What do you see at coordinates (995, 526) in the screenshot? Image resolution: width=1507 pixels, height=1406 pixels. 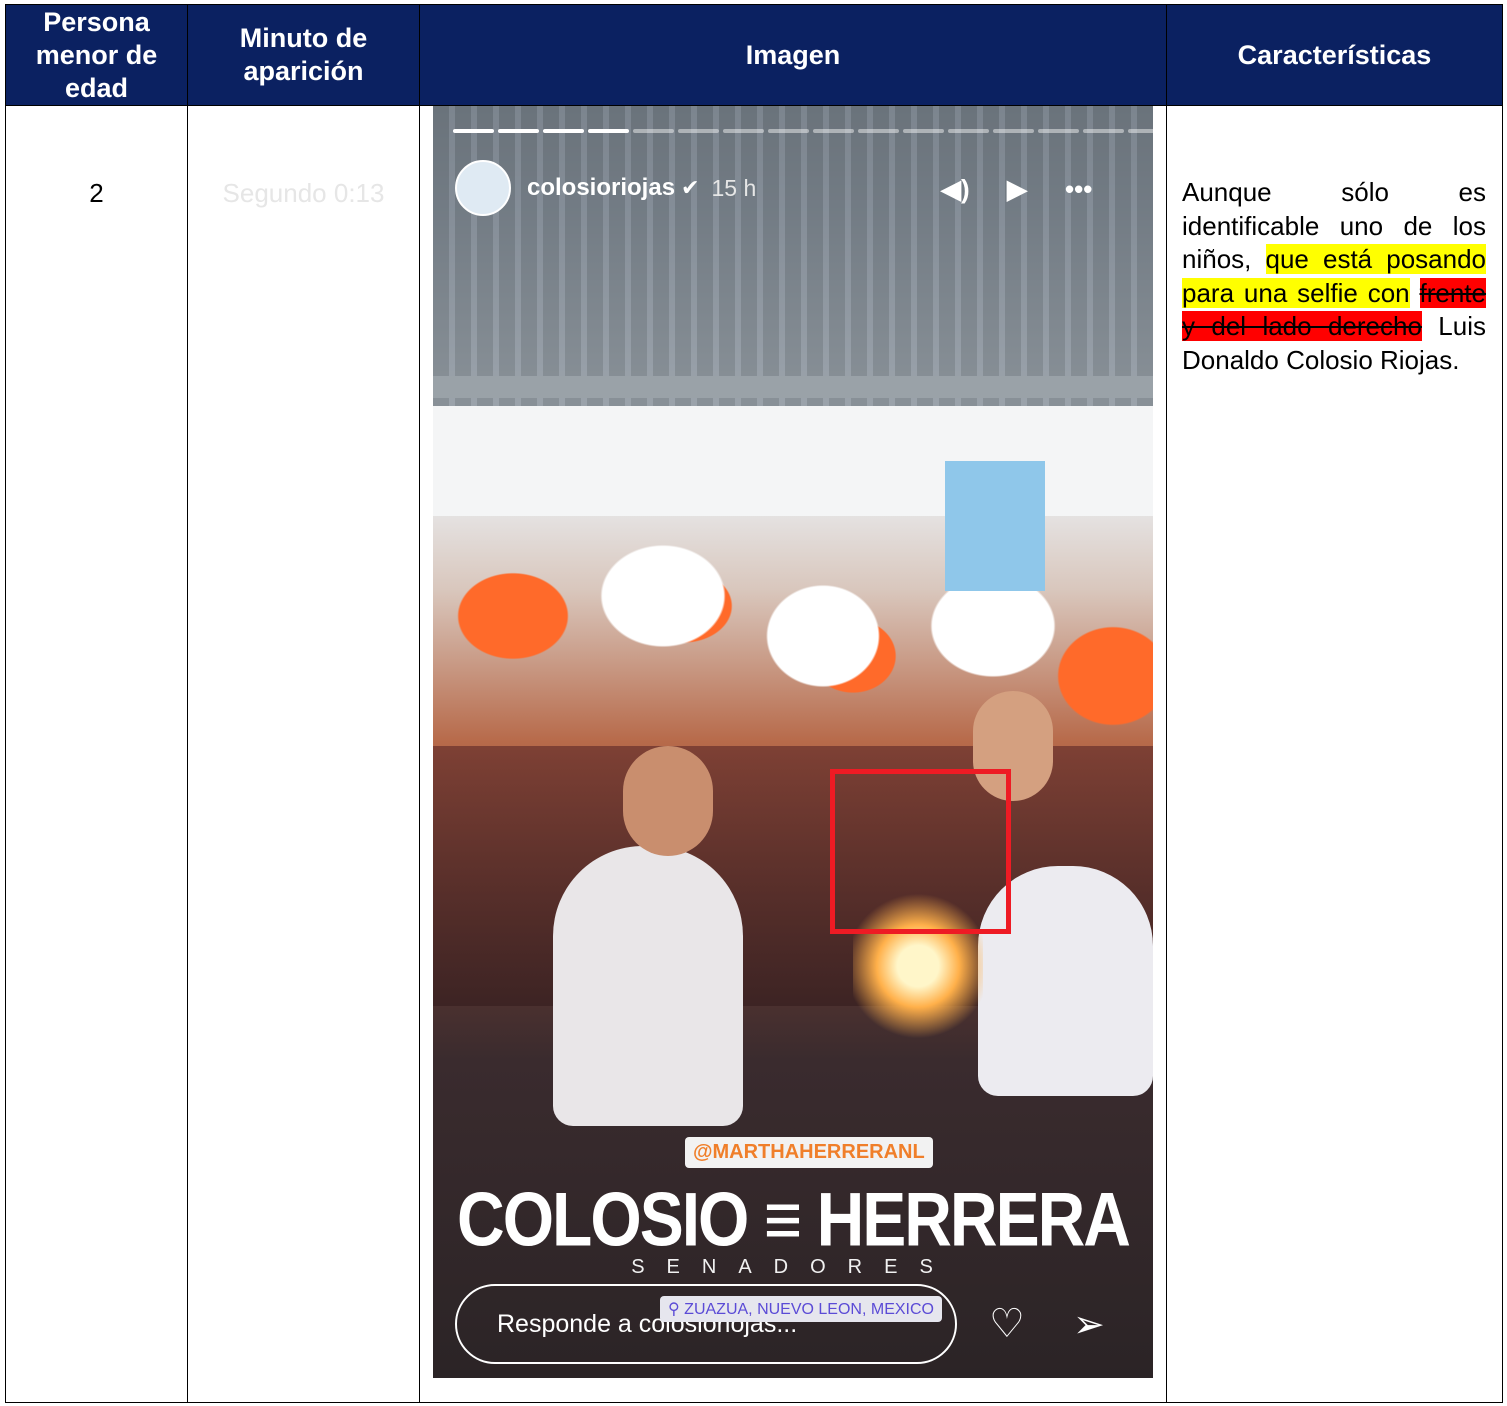 I see `campaign-poster` at bounding box center [995, 526].